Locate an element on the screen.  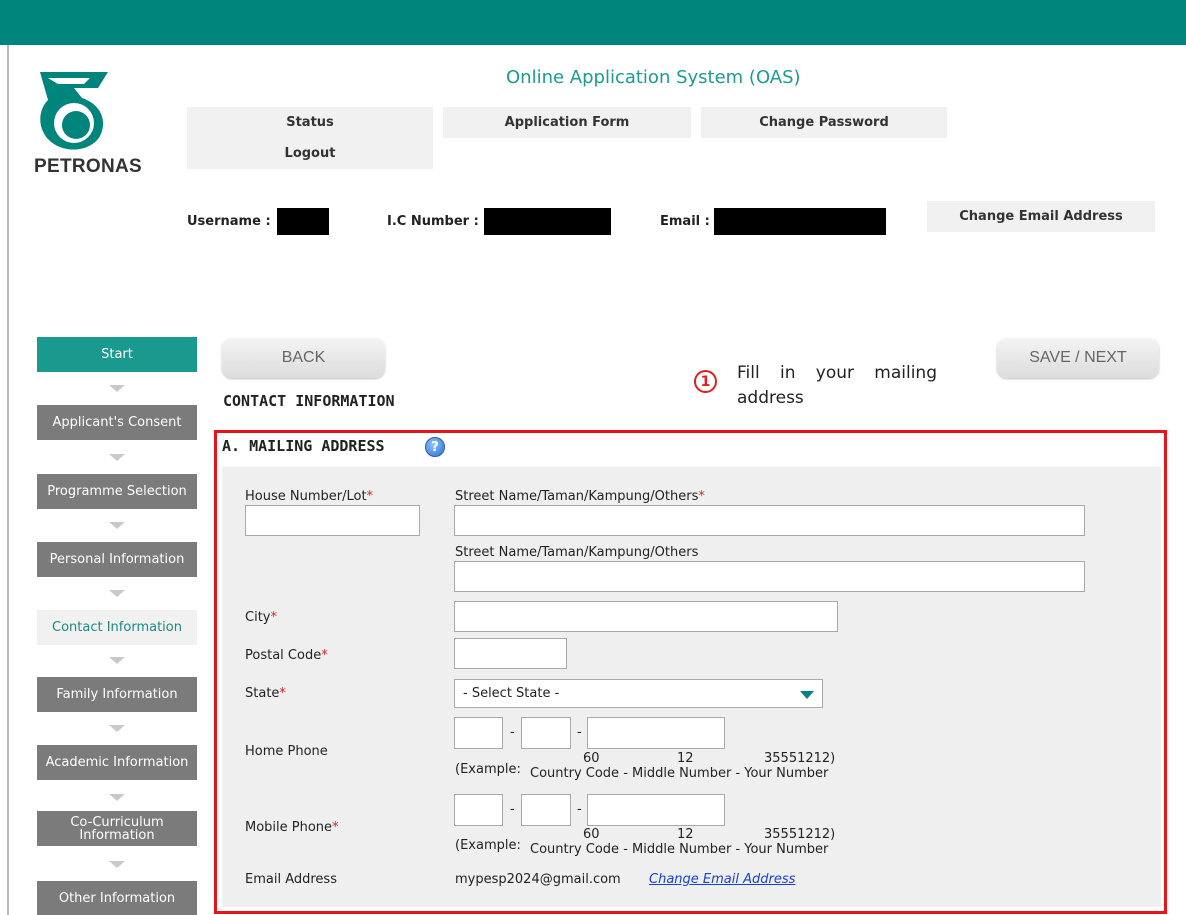
ic-number-label: I.C Number : is located at coordinates (433, 221).